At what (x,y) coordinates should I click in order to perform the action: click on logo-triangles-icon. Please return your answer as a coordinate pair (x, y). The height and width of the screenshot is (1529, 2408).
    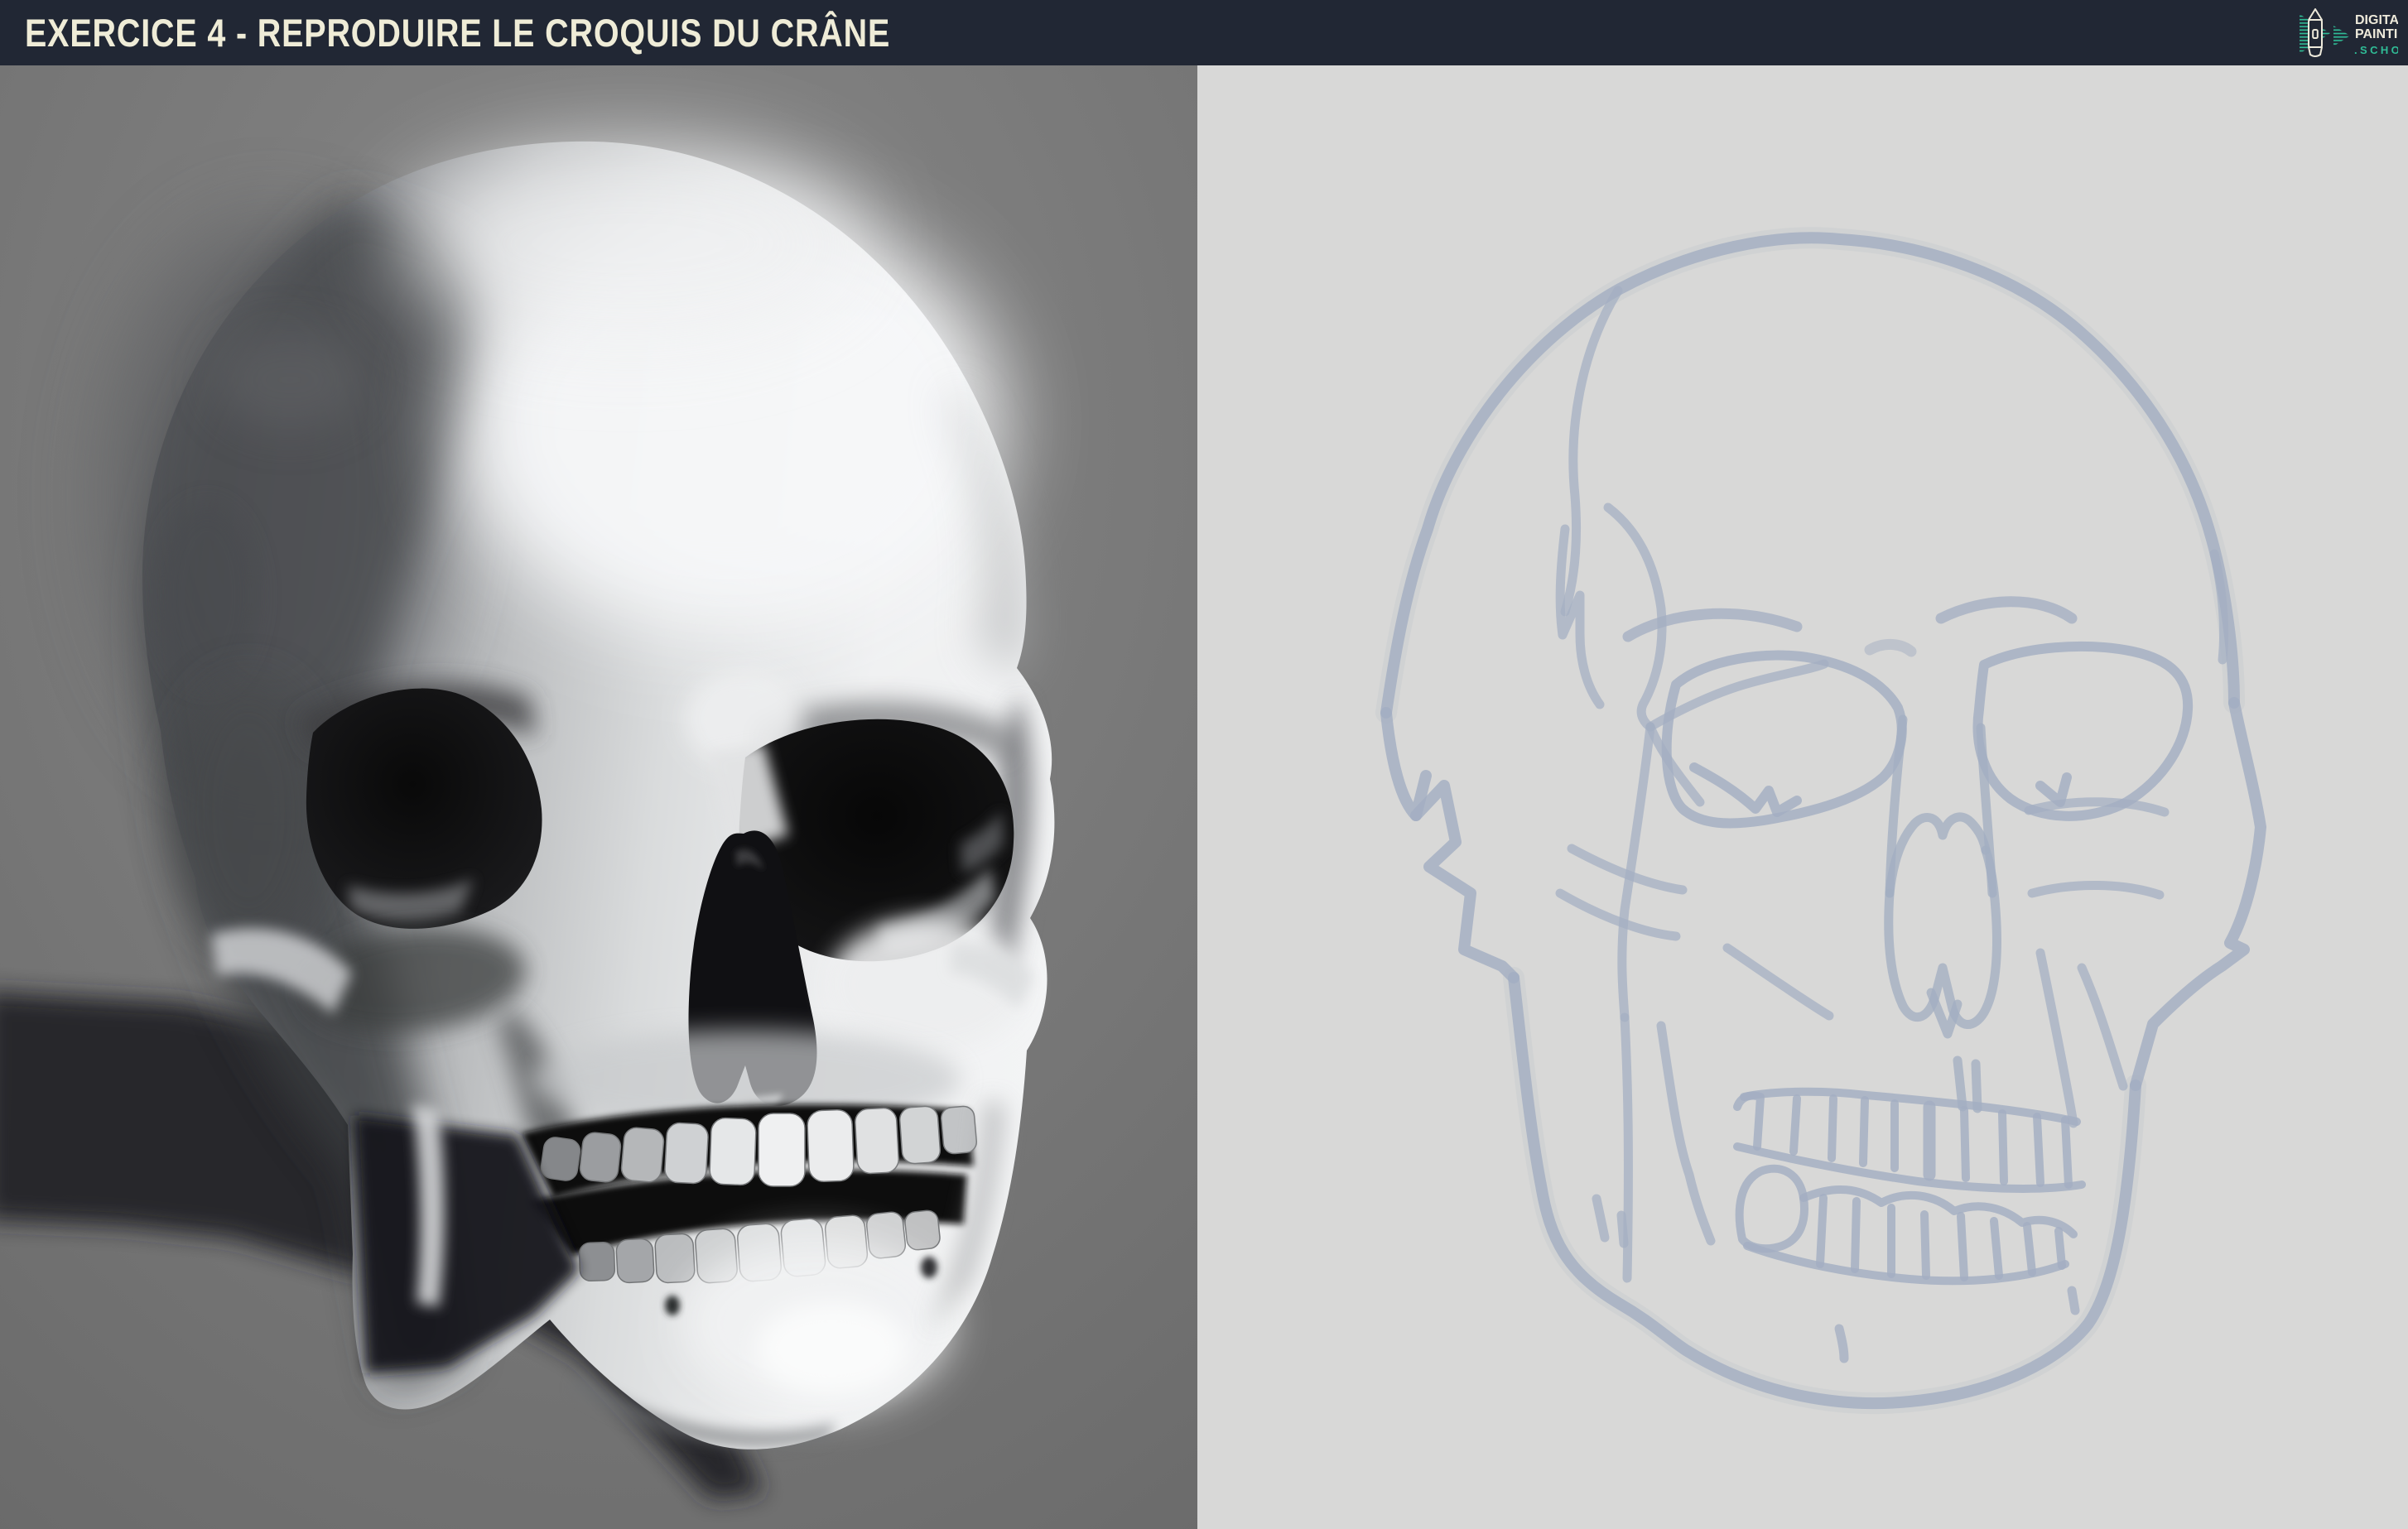
    Looking at the image, I should click on (2325, 33).